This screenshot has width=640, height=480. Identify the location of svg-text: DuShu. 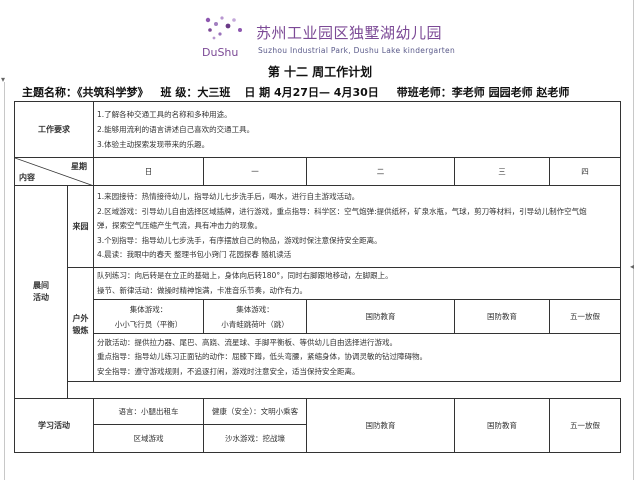
(220, 52).